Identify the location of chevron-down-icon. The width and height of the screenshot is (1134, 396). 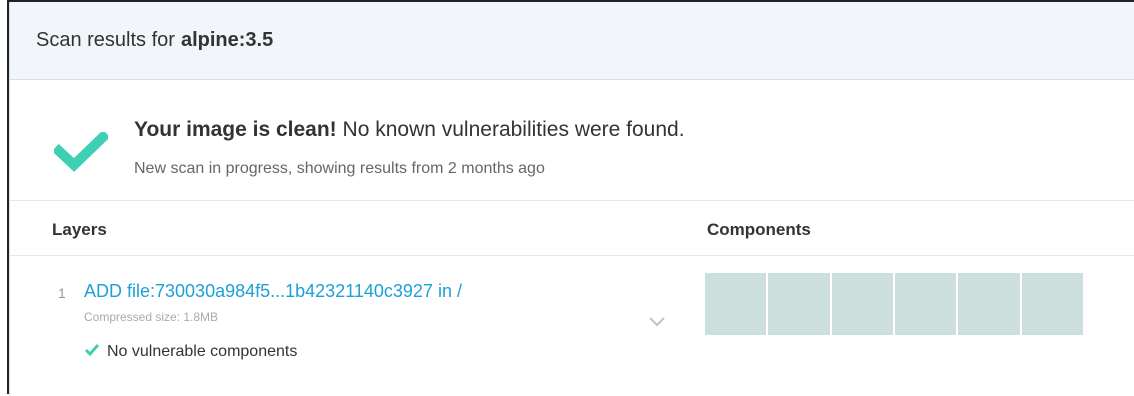
(657, 323).